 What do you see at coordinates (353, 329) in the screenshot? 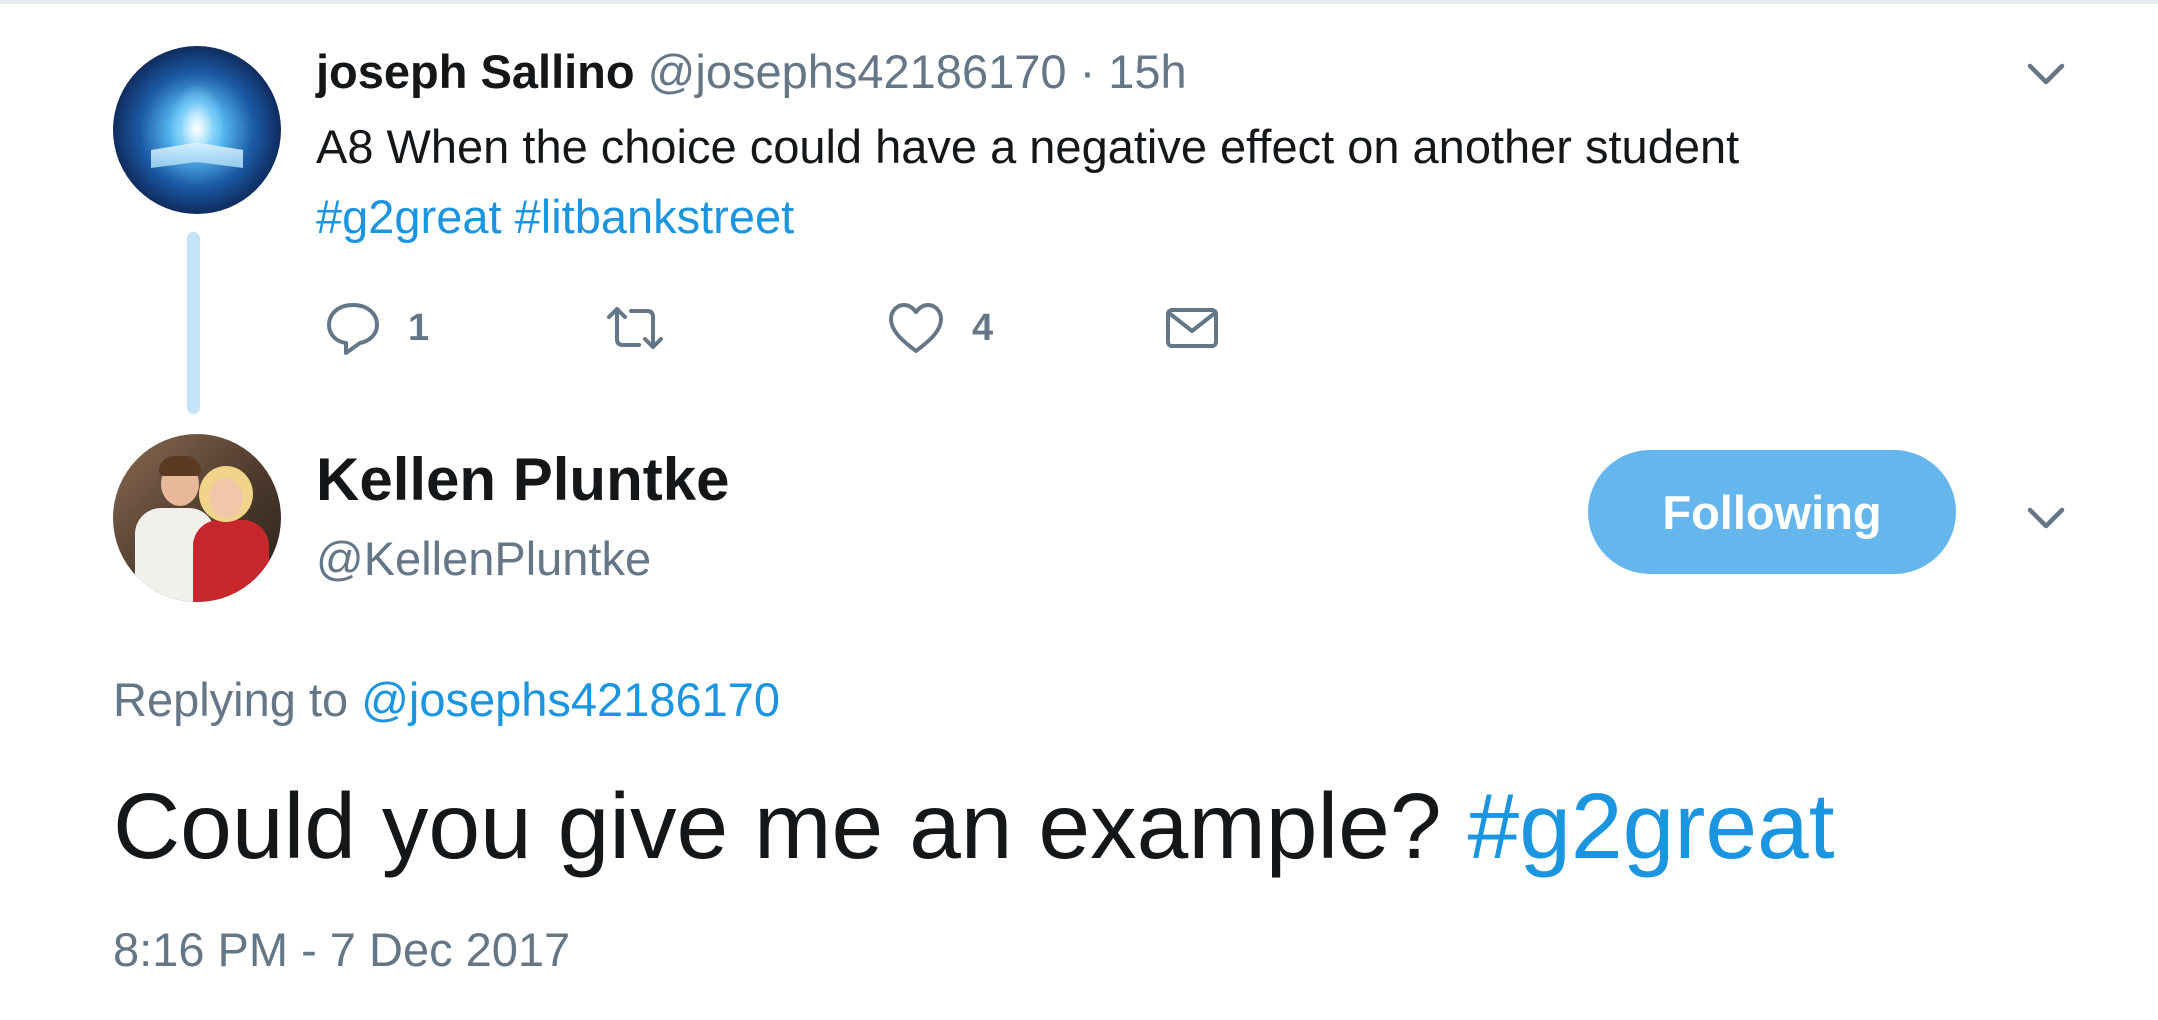
I see `reply-icon` at bounding box center [353, 329].